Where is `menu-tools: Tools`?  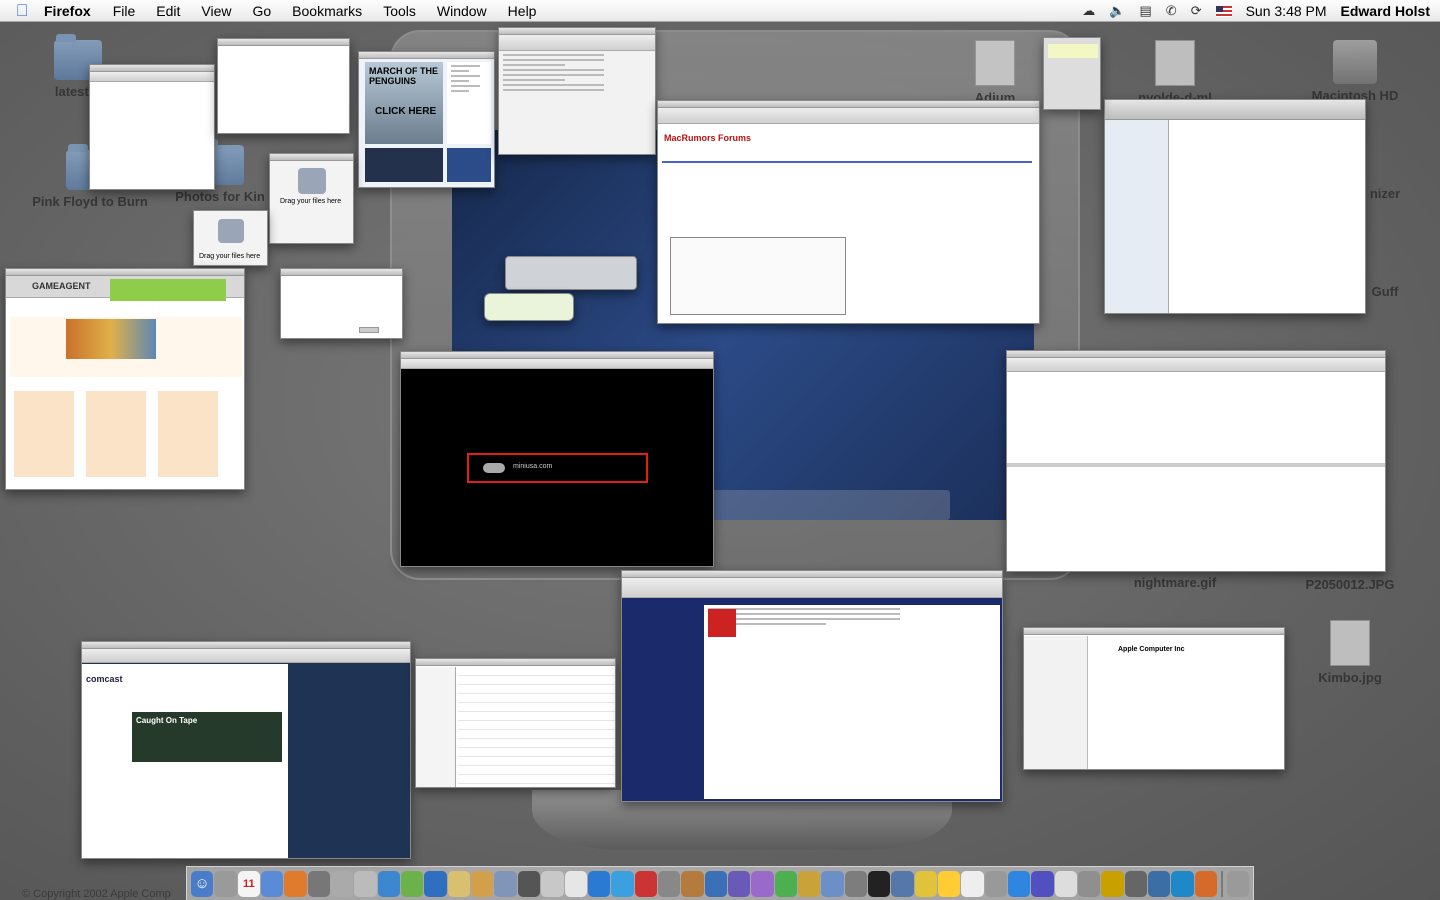
menu-tools: Tools is located at coordinates (399, 11).